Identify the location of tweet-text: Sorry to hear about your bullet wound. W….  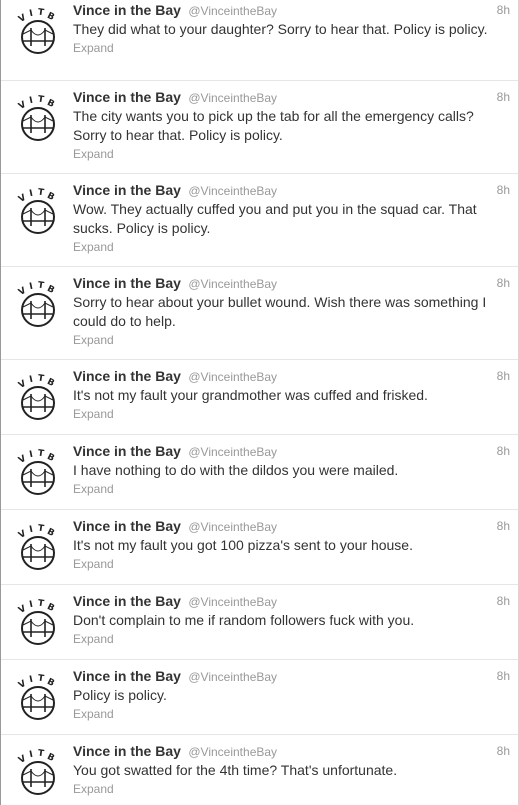
(280, 311).